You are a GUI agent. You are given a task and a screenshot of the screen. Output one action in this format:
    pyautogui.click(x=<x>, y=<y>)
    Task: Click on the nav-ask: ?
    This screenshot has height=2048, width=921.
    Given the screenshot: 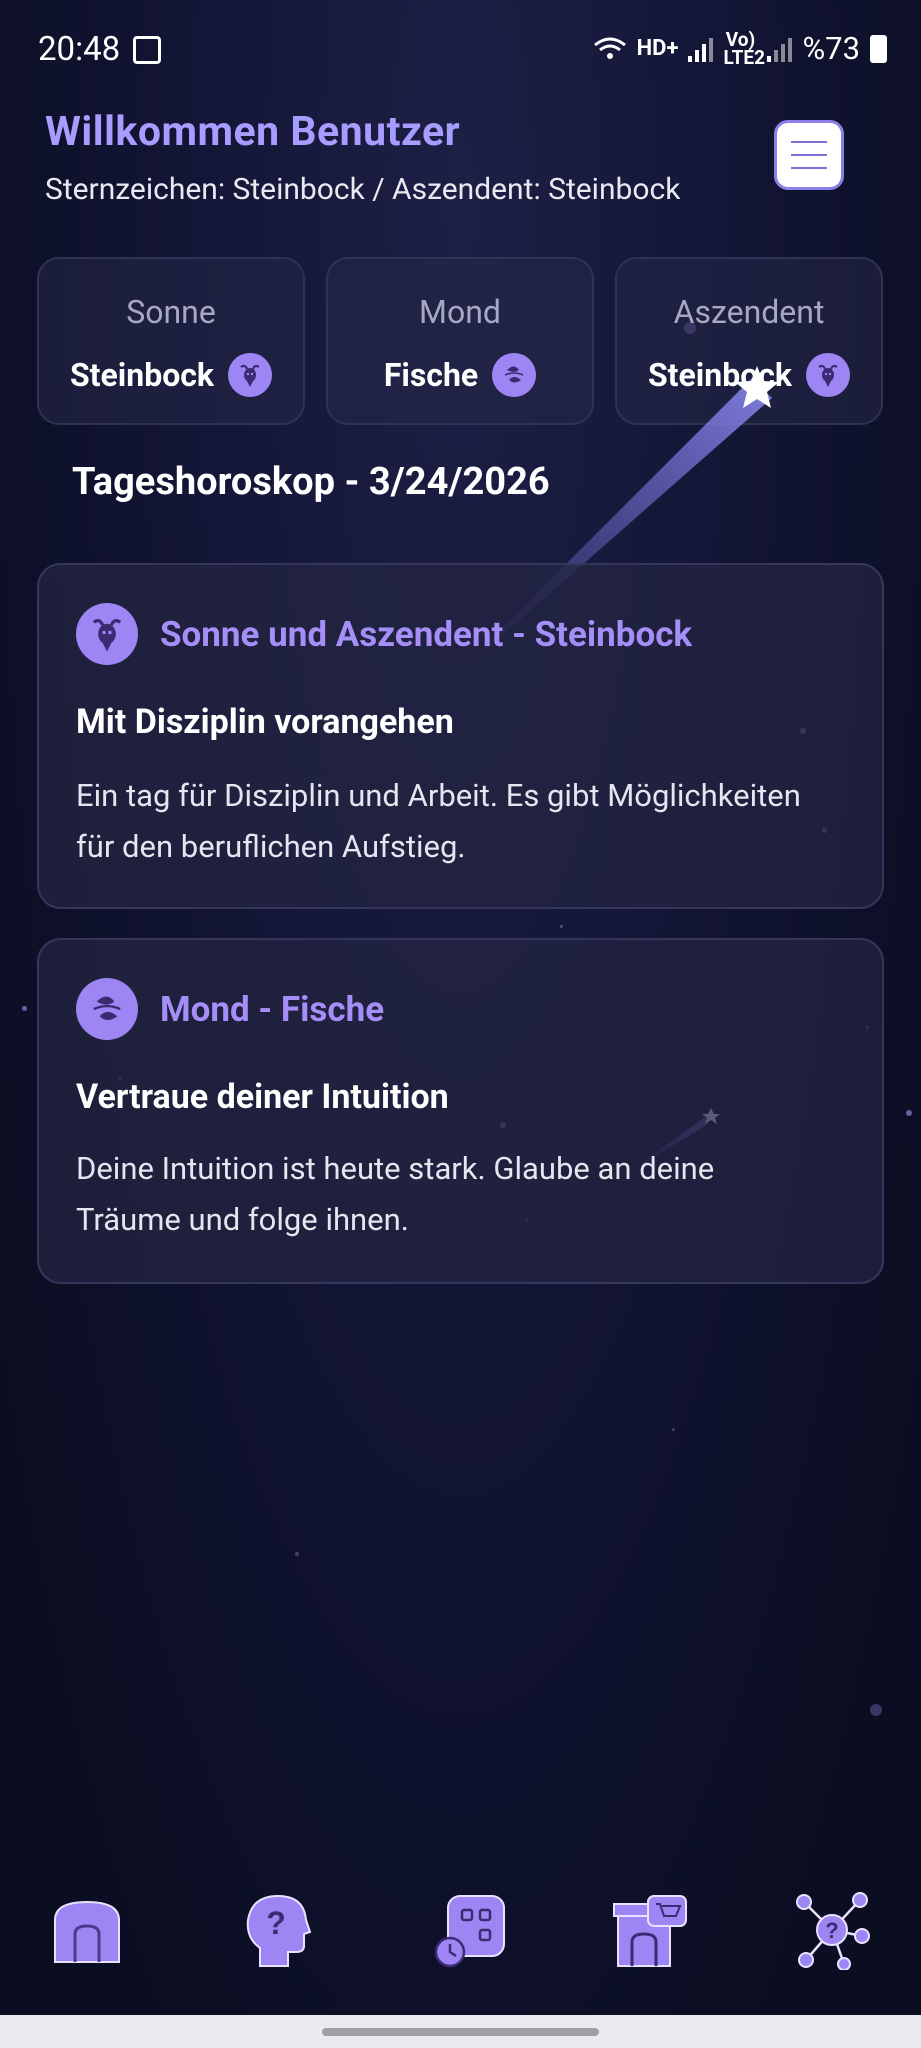 What is the action you would take?
    pyautogui.click(x=280, y=1930)
    